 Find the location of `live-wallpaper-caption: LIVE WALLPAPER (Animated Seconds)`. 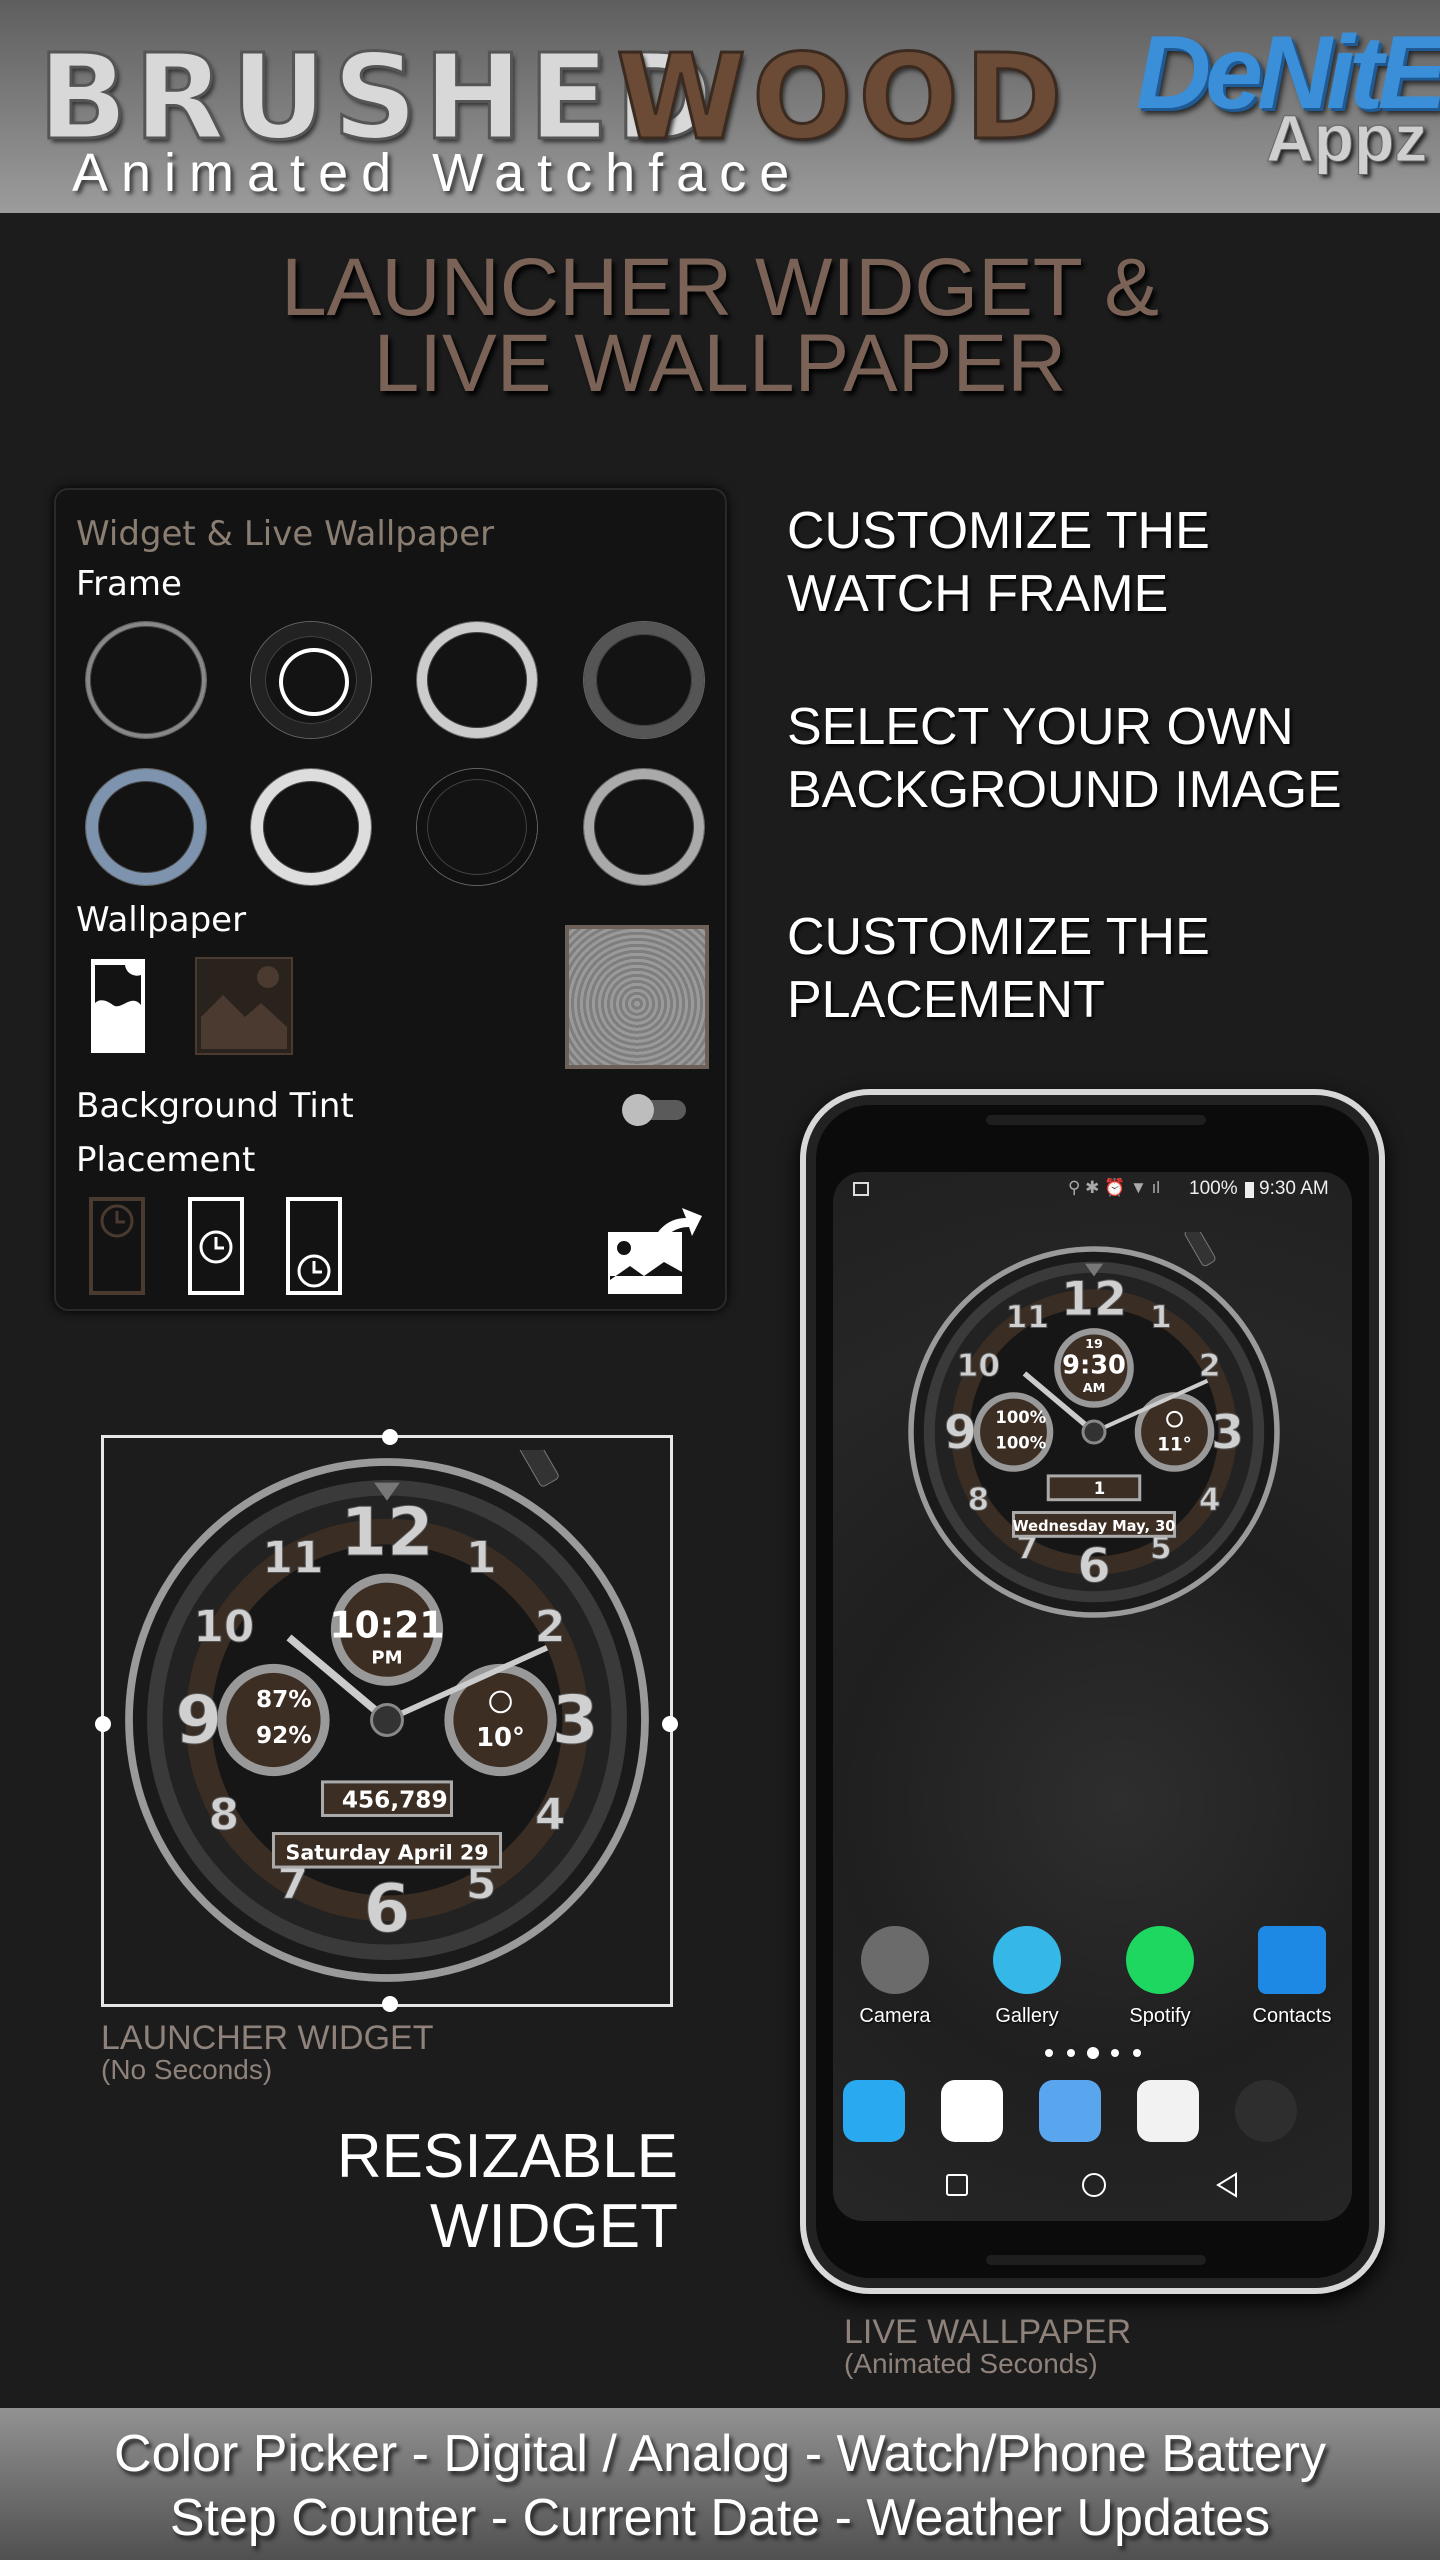

live-wallpaper-caption: LIVE WALLPAPER (Animated Seconds) is located at coordinates (988, 2346).